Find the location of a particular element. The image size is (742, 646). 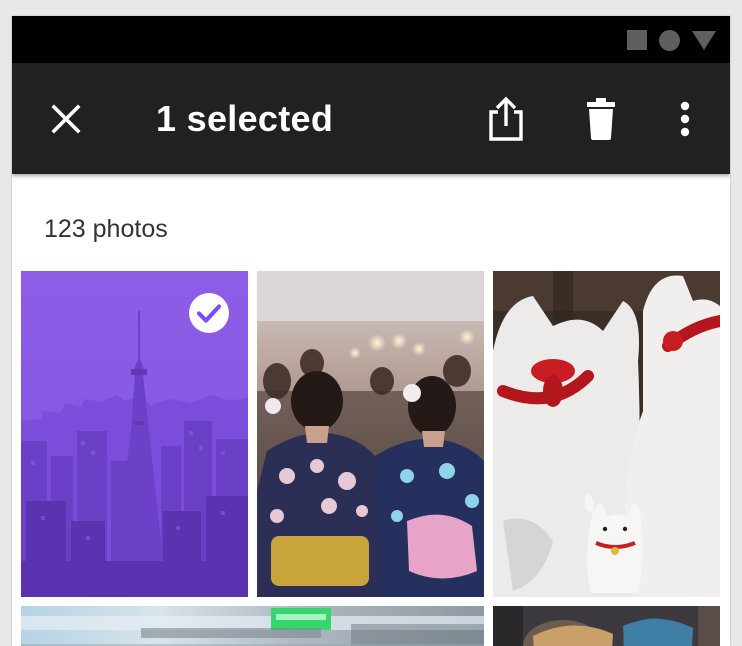

status-bar is located at coordinates (371, 39).